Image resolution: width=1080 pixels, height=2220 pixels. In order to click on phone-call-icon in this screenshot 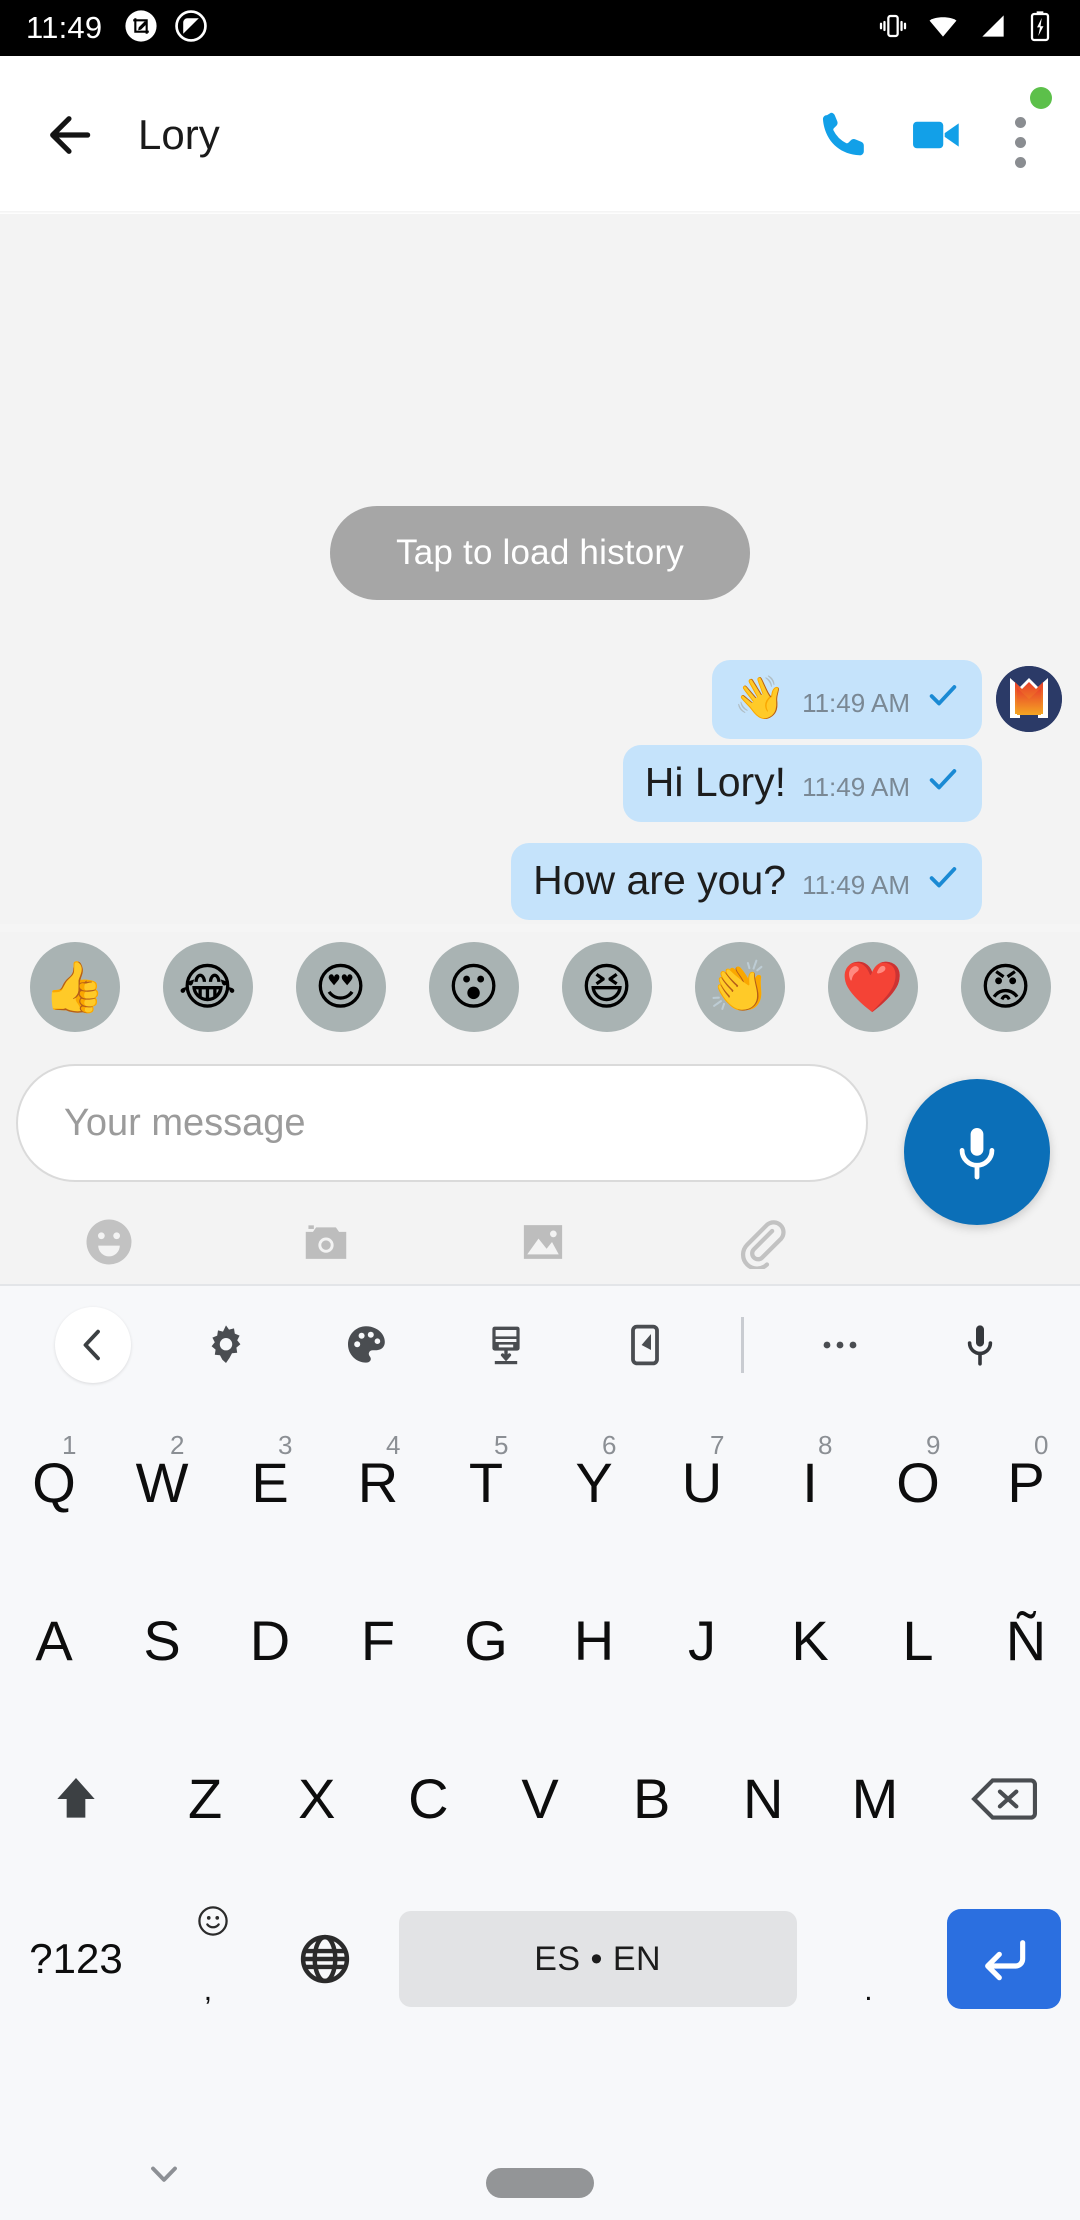, I will do `click(843, 134)`.